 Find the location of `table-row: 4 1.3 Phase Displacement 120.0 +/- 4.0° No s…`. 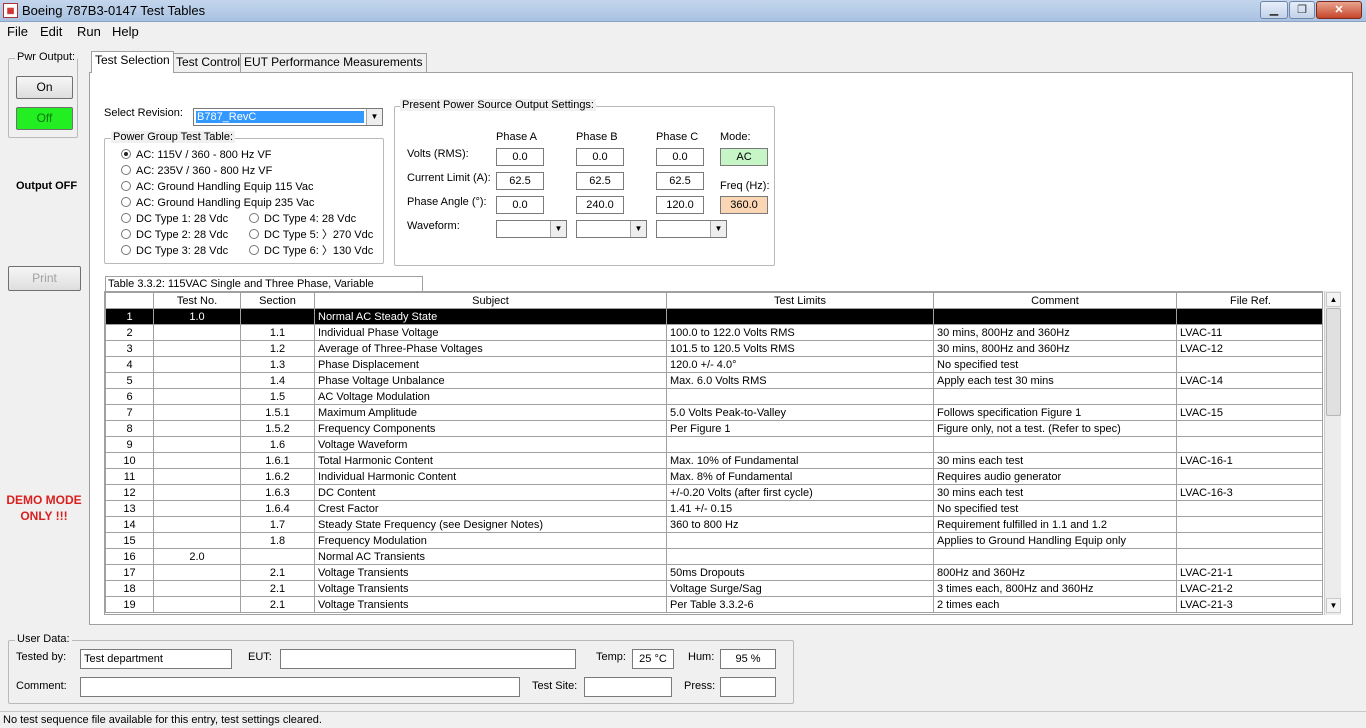

table-row: 4 1.3 Phase Displacement 120.0 +/- 4.0° No s… is located at coordinates (713, 364).